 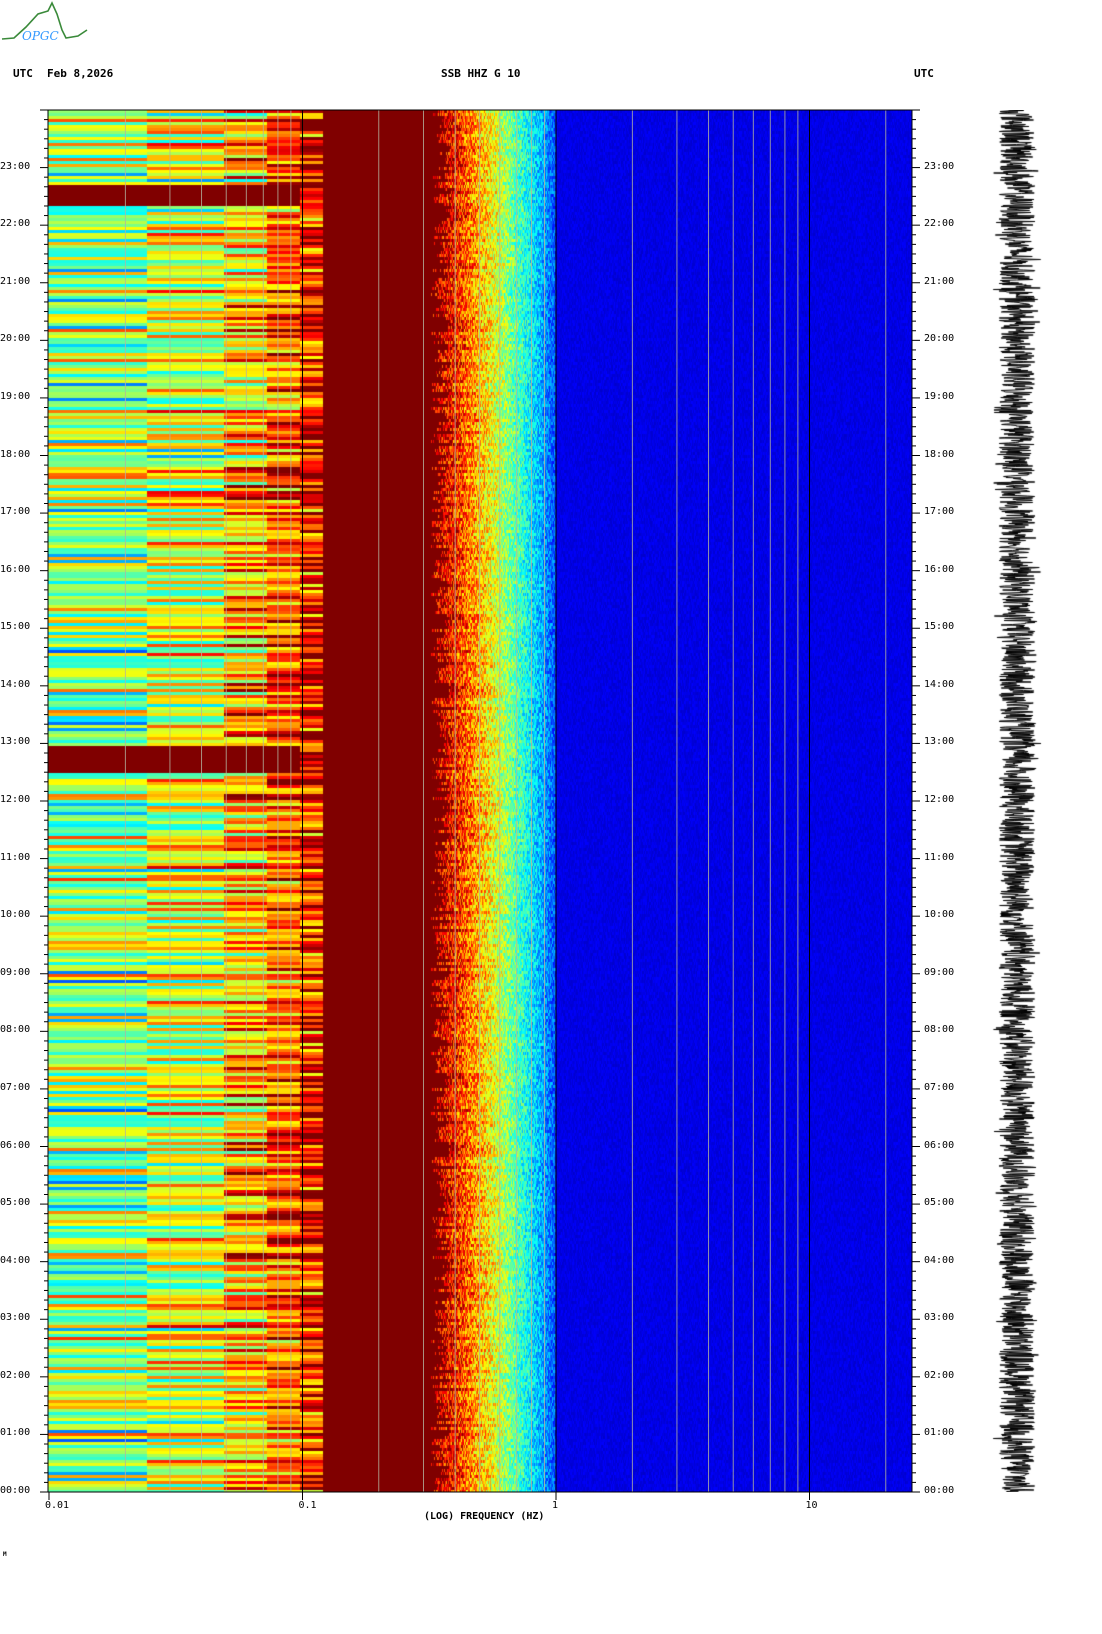 I want to click on y-tick-label-left: 21:00, so click(x=15, y=281).